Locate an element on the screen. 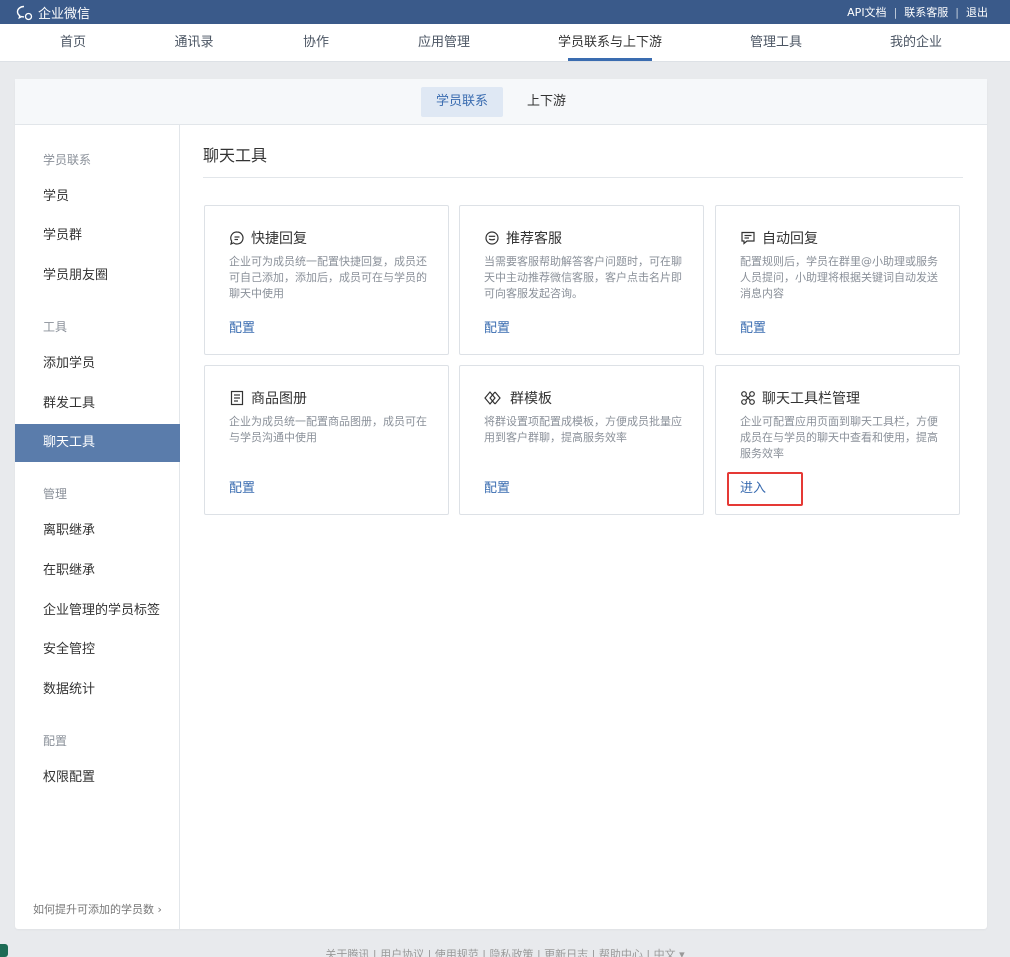 The height and width of the screenshot is (957, 1010). tab-upstream-downstream: 上下游 is located at coordinates (546, 102).